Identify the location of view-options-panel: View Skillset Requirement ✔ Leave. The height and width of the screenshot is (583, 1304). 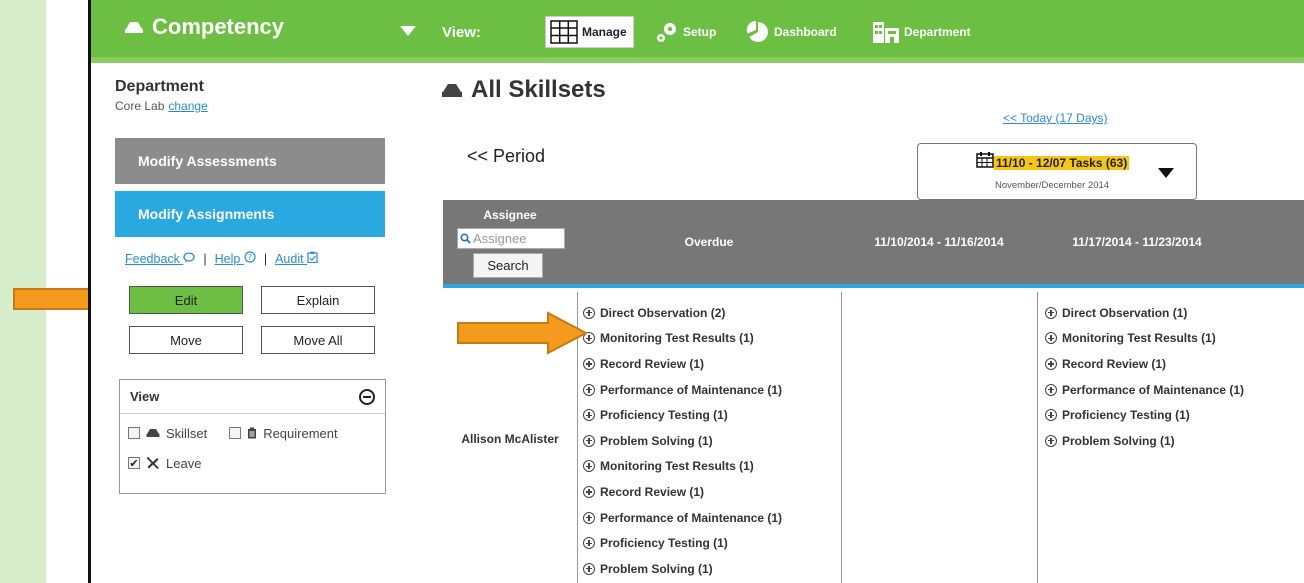
(252, 436).